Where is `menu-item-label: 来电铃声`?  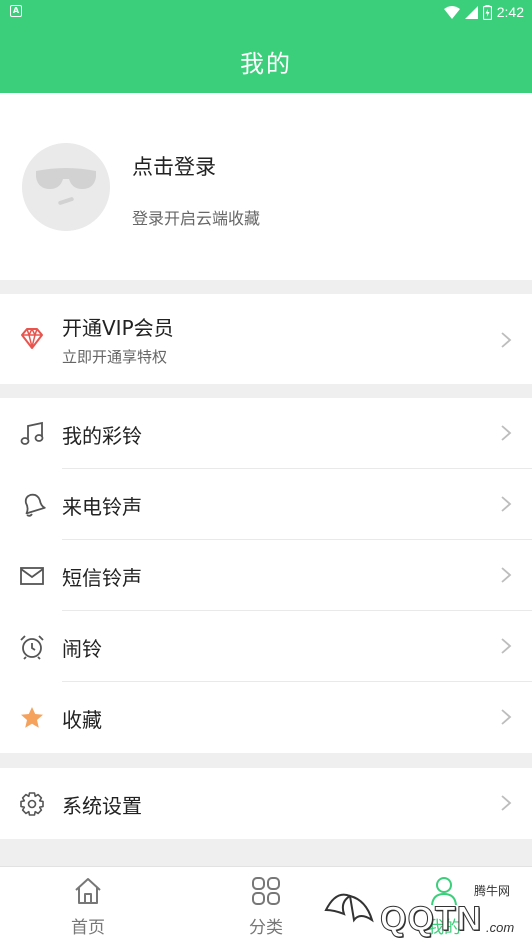 menu-item-label: 来电铃声 is located at coordinates (102, 507).